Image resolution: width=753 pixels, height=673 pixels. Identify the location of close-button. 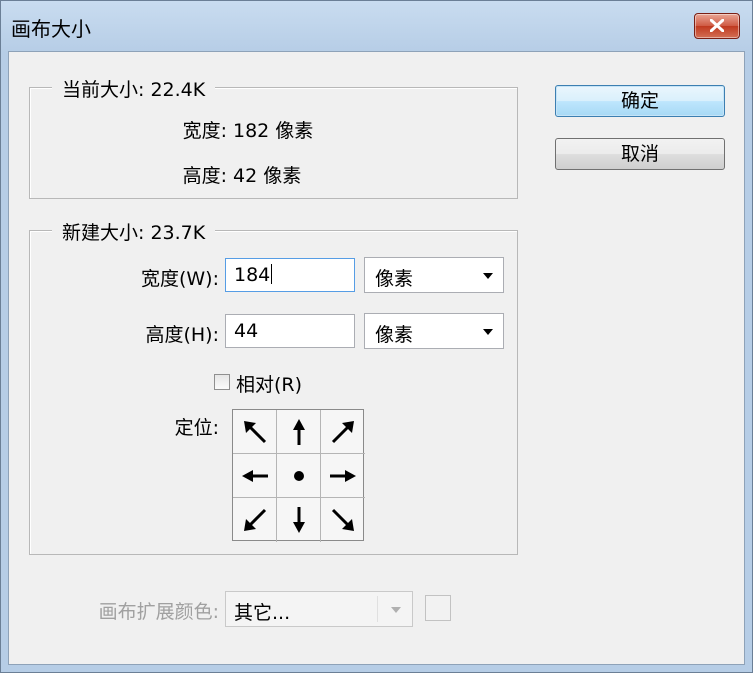
(717, 26).